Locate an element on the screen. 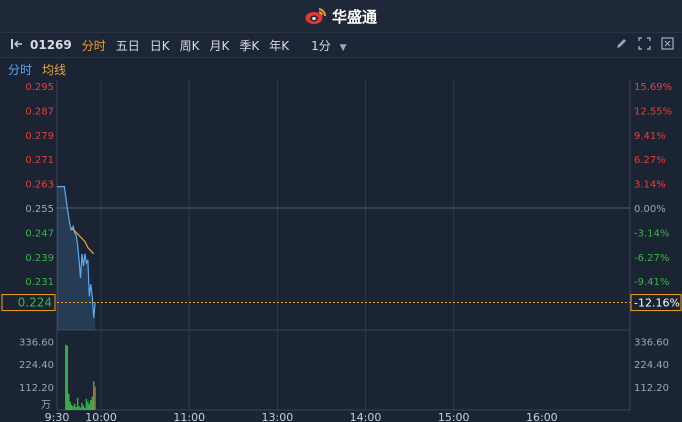  y-tick-label-right: -3.14% is located at coordinates (651, 233).